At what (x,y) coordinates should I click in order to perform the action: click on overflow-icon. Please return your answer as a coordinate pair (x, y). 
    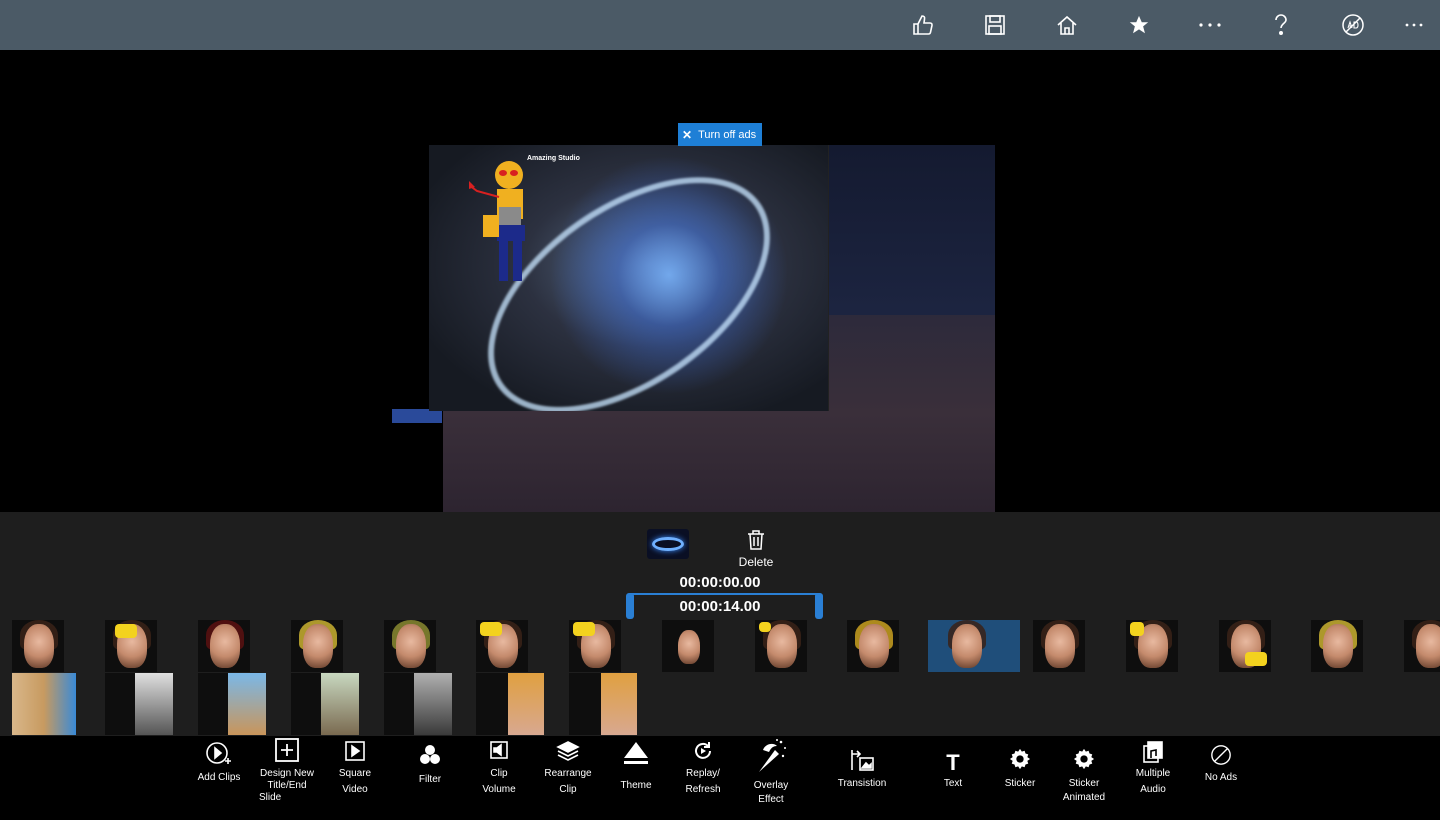
    Looking at the image, I should click on (1414, 25).